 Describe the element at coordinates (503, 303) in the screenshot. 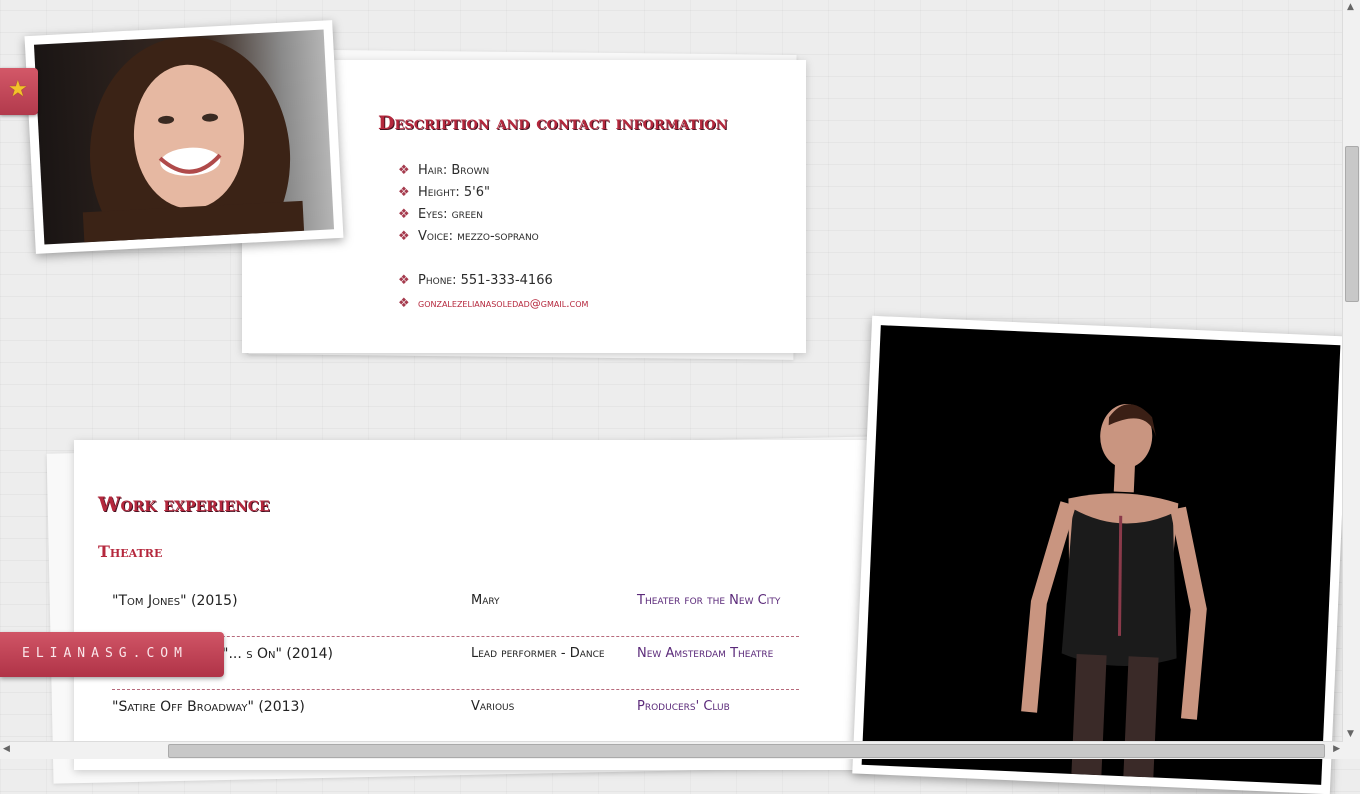

I see `email-link: gonzalezelianasoledad@gmail.com` at that location.